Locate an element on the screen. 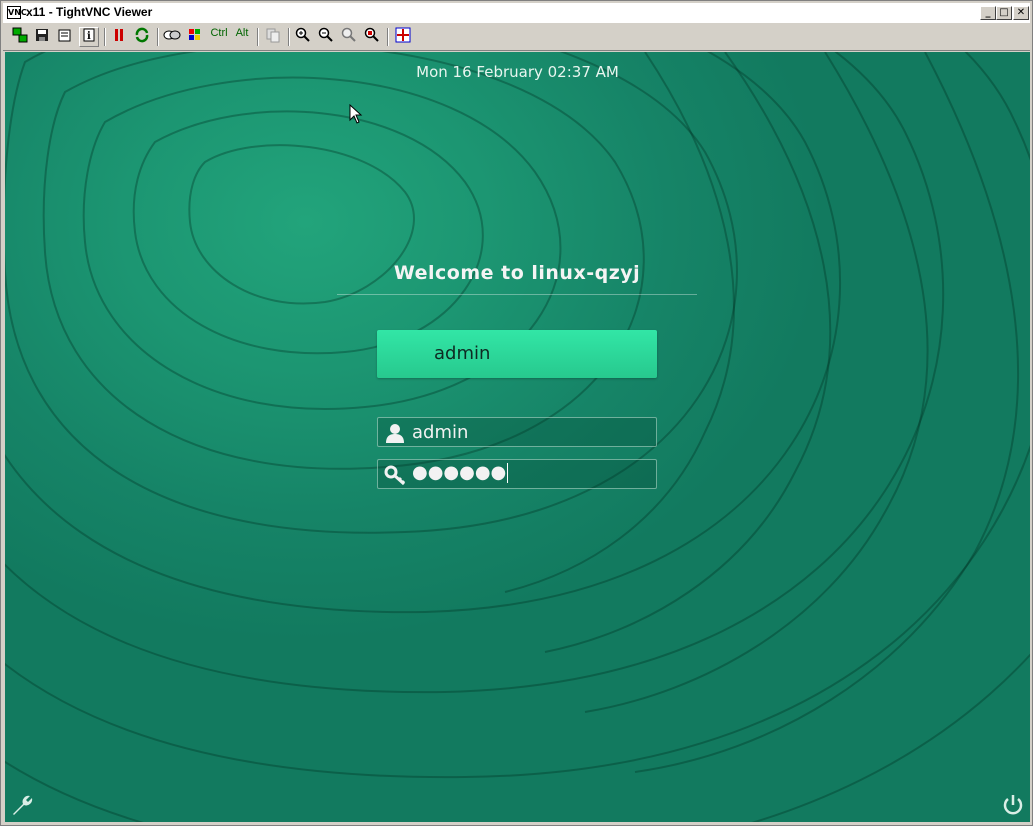  ctrl-alt-del-icon is located at coordinates (172, 37).